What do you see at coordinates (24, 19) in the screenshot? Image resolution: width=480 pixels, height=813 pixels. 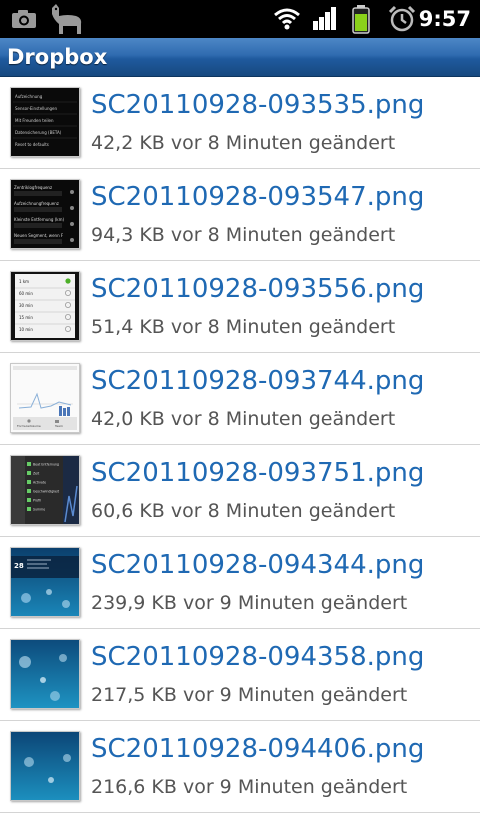 I see `camera-icon` at bounding box center [24, 19].